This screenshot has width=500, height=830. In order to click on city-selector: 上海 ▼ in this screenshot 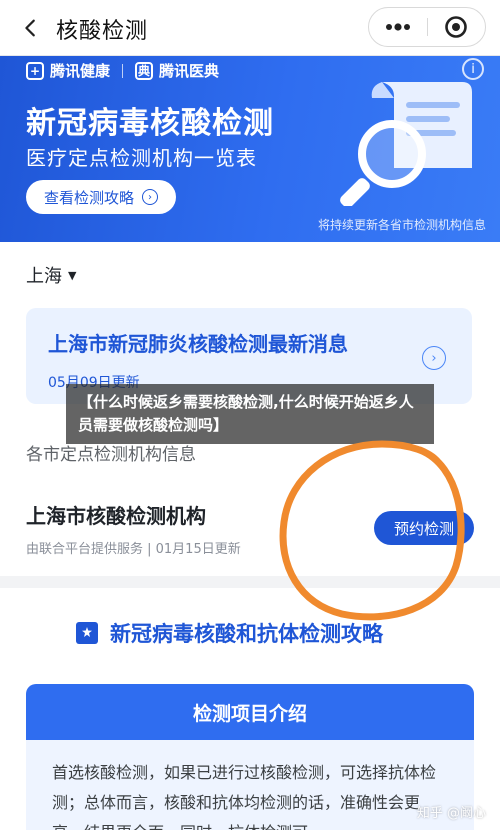, I will do `click(51, 275)`.